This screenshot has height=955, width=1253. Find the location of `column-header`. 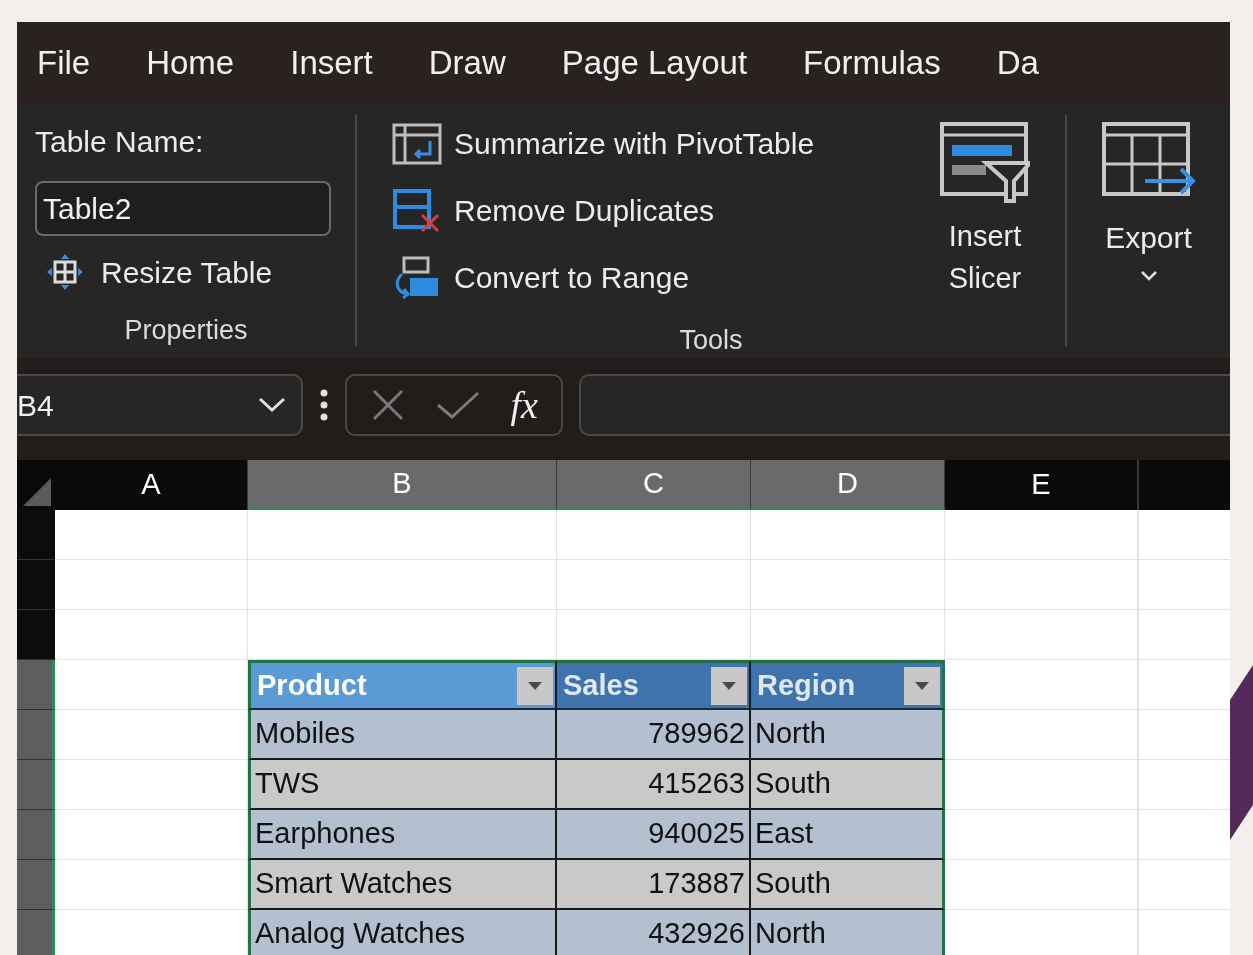

column-header is located at coordinates (1184, 485).